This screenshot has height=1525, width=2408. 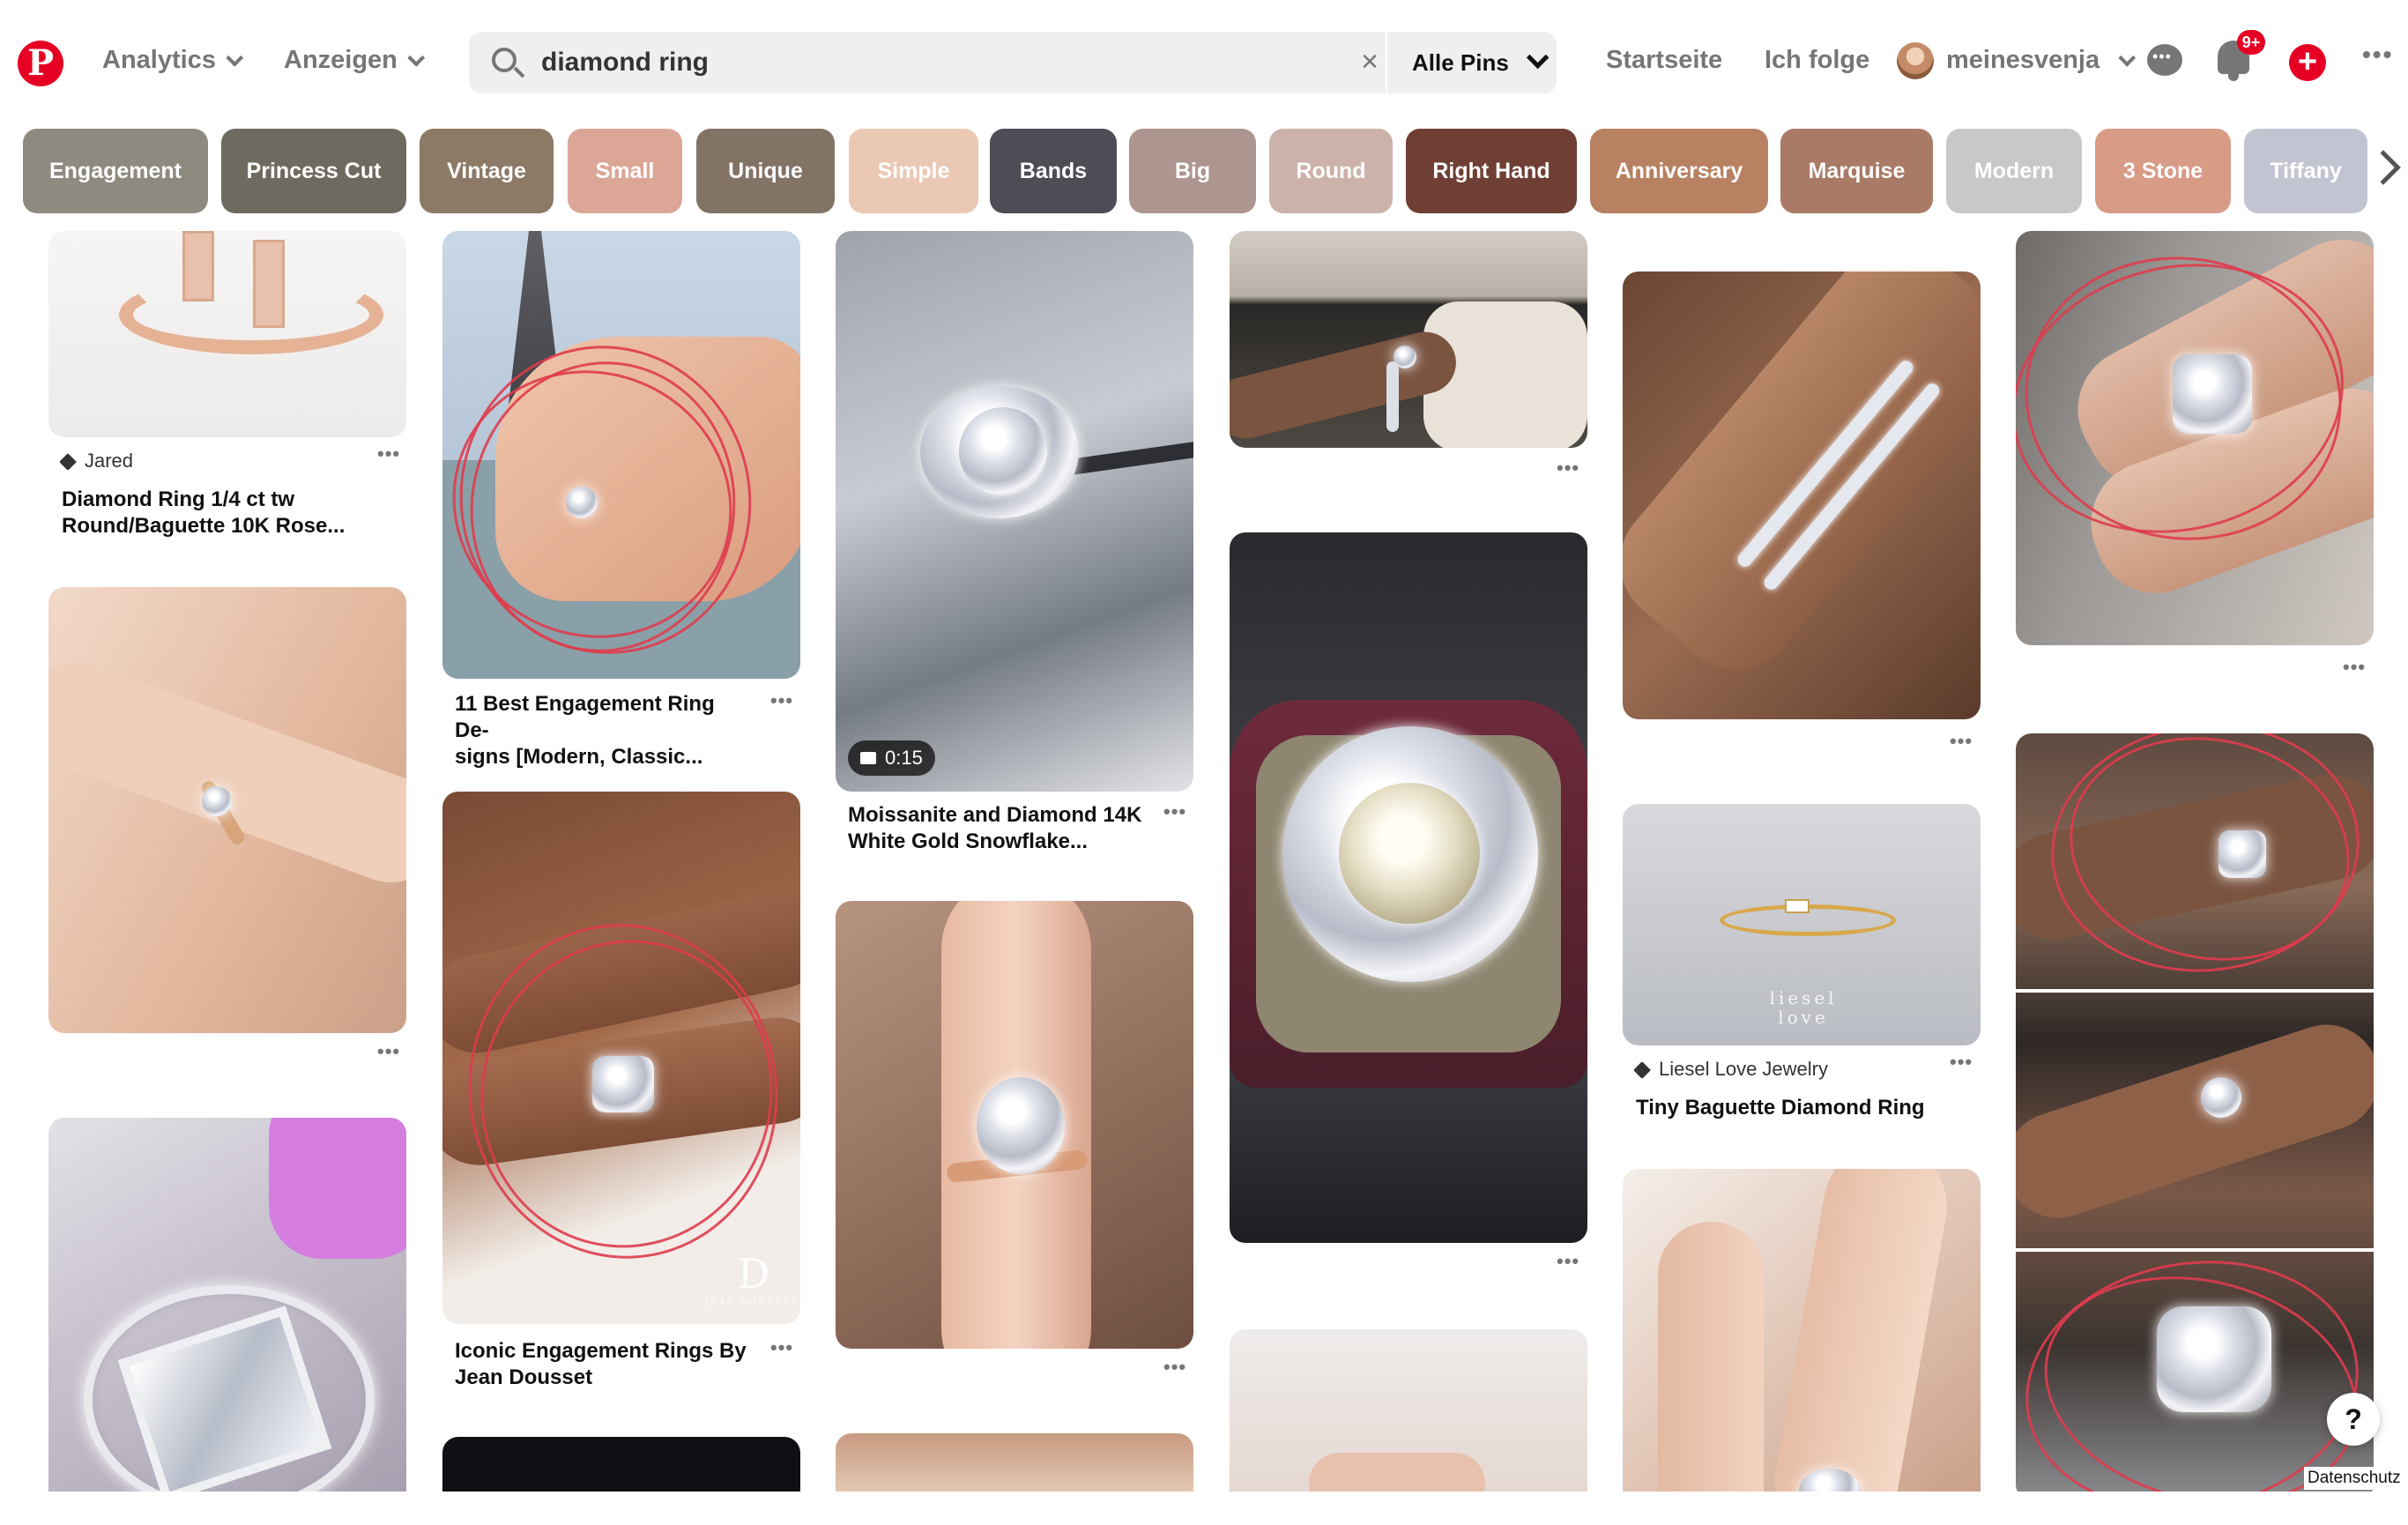 What do you see at coordinates (227, 1305) in the screenshot?
I see `pin-image-emerald-ring` at bounding box center [227, 1305].